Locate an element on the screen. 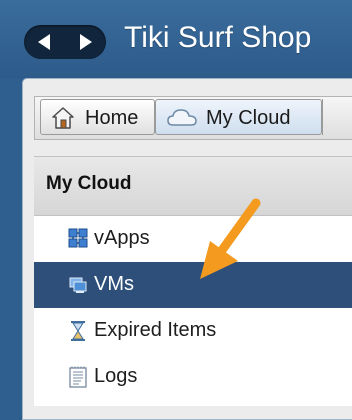 This screenshot has width=352, height=420. tab-my-cloud: My Cloud is located at coordinates (238, 117).